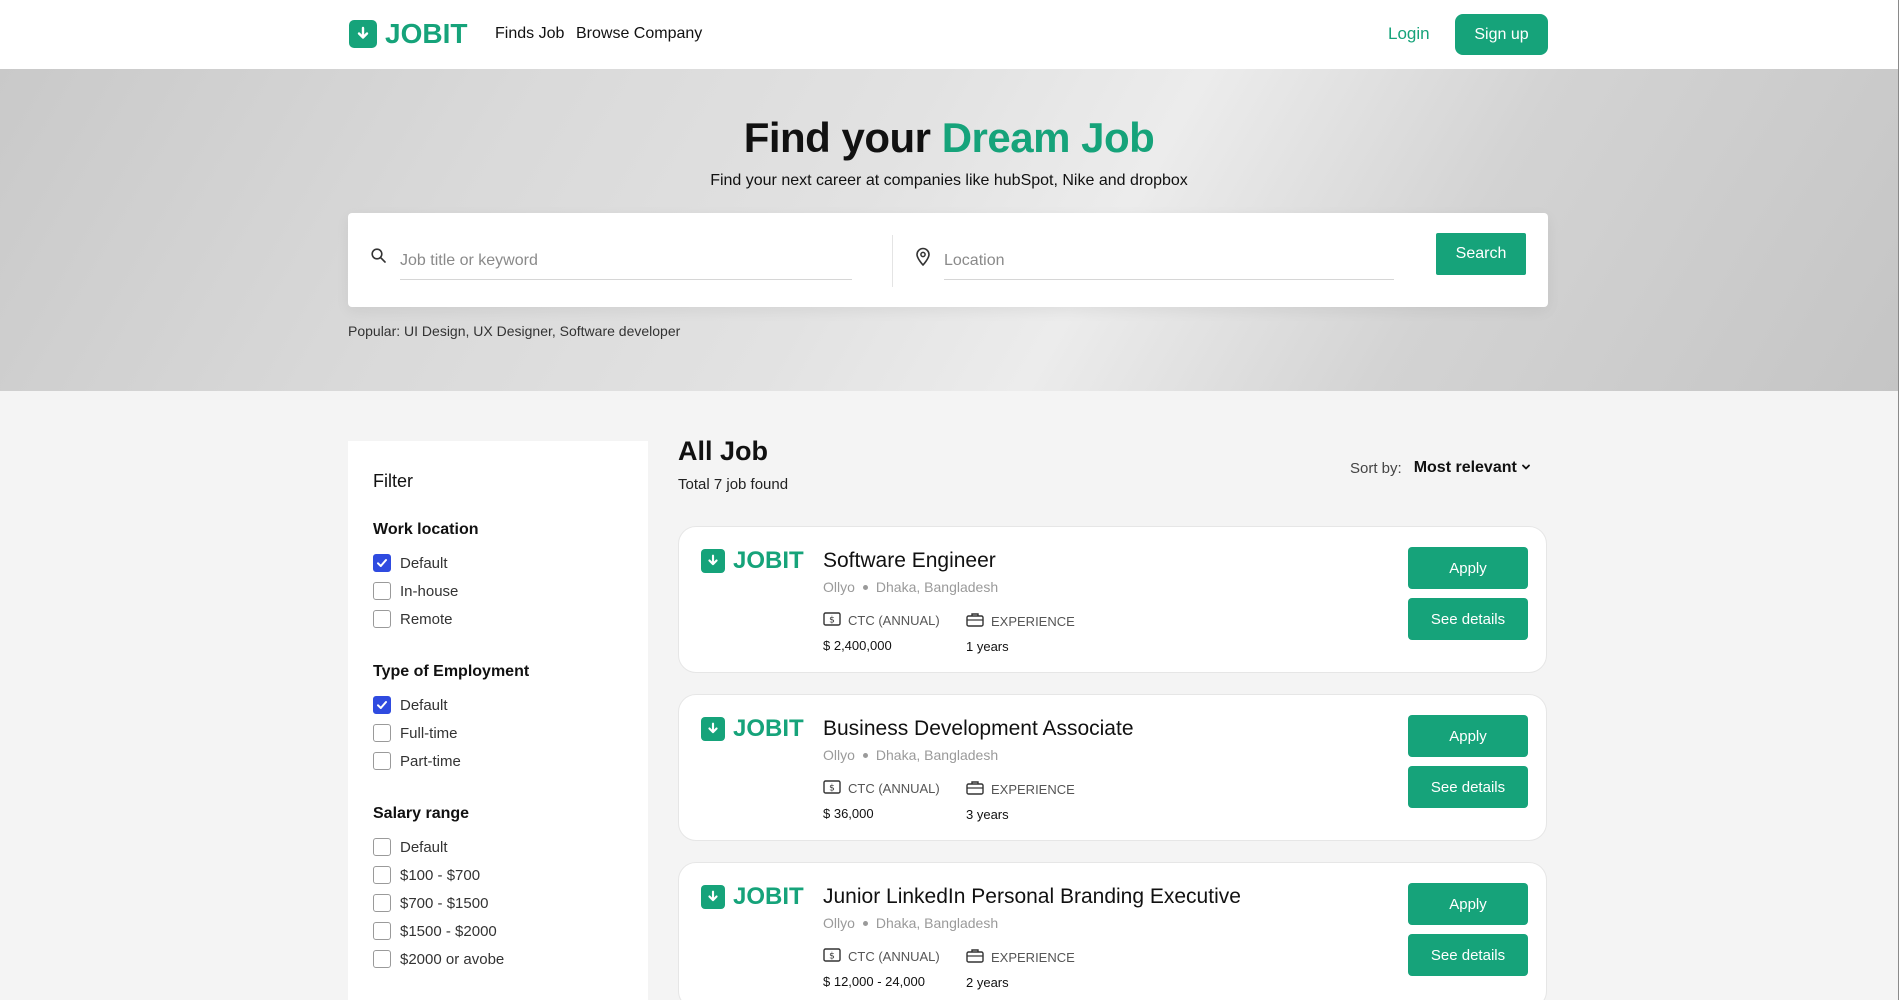 The width and height of the screenshot is (1899, 1000). I want to click on experience-stat: EXPERIENCE 1 years, so click(1020, 633).